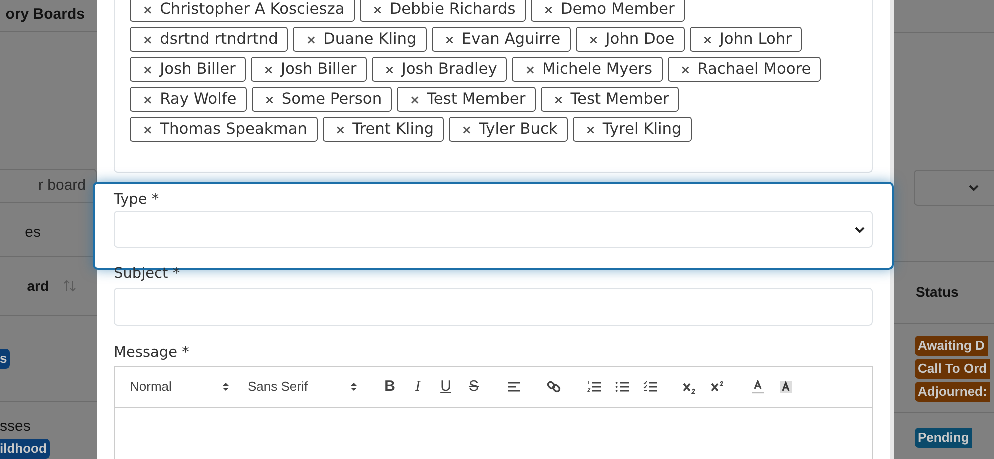  I want to click on recipient-name: John Doe, so click(640, 39).